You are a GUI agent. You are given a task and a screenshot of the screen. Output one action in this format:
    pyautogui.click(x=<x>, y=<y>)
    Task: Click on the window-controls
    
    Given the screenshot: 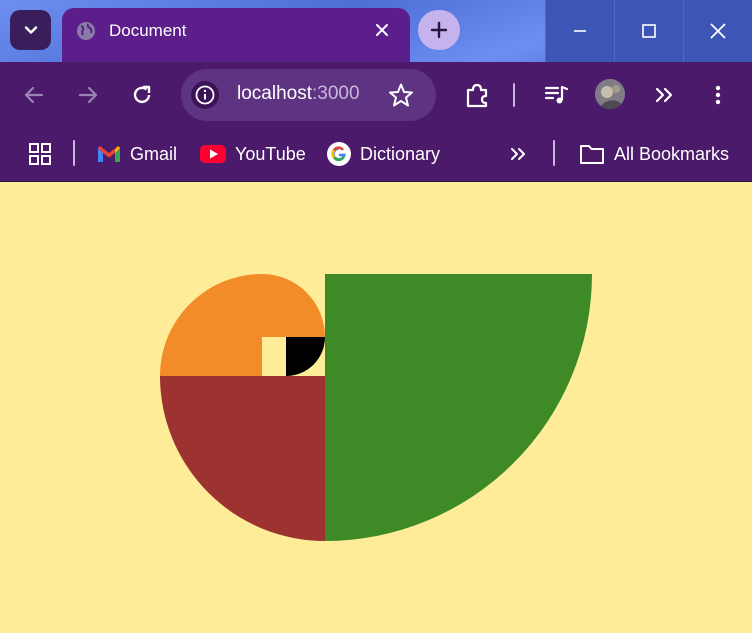 What is the action you would take?
    pyautogui.click(x=648, y=31)
    